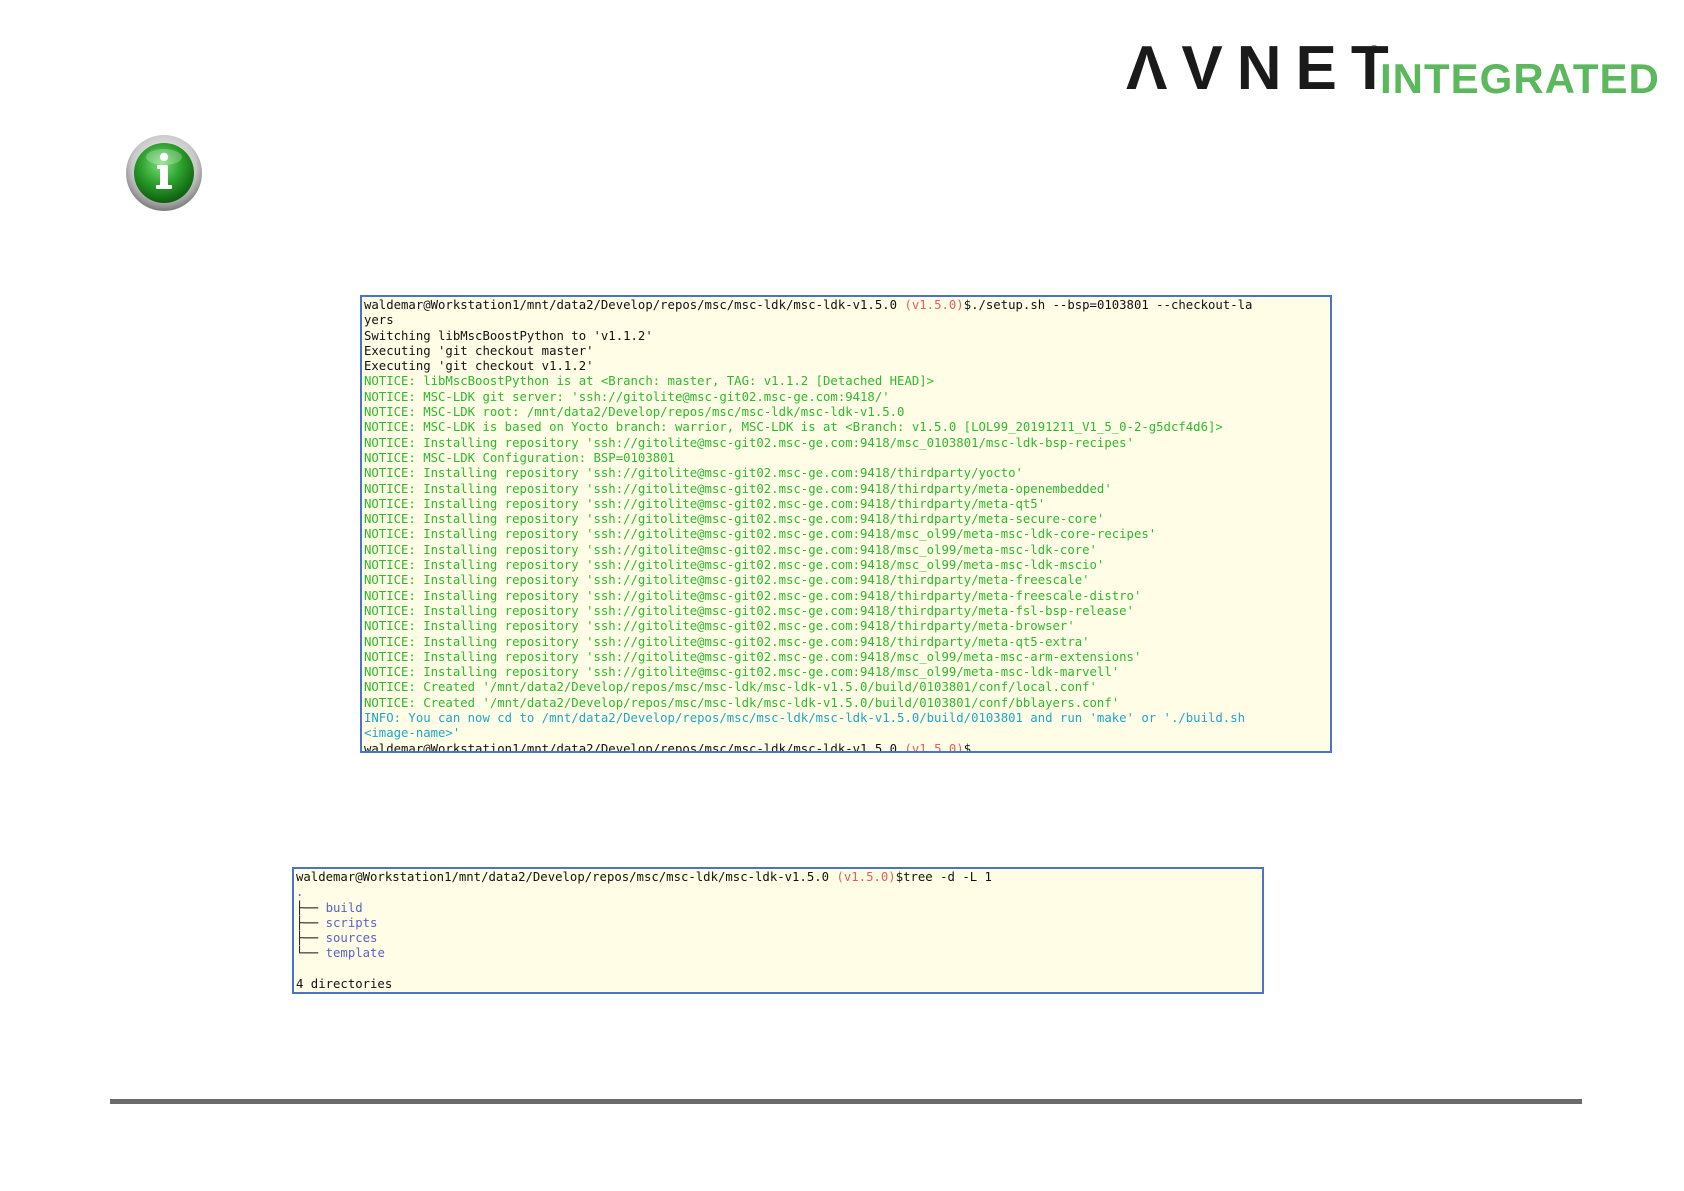 This screenshot has width=1684, height=1191. What do you see at coordinates (164, 173) in the screenshot?
I see `info-icon` at bounding box center [164, 173].